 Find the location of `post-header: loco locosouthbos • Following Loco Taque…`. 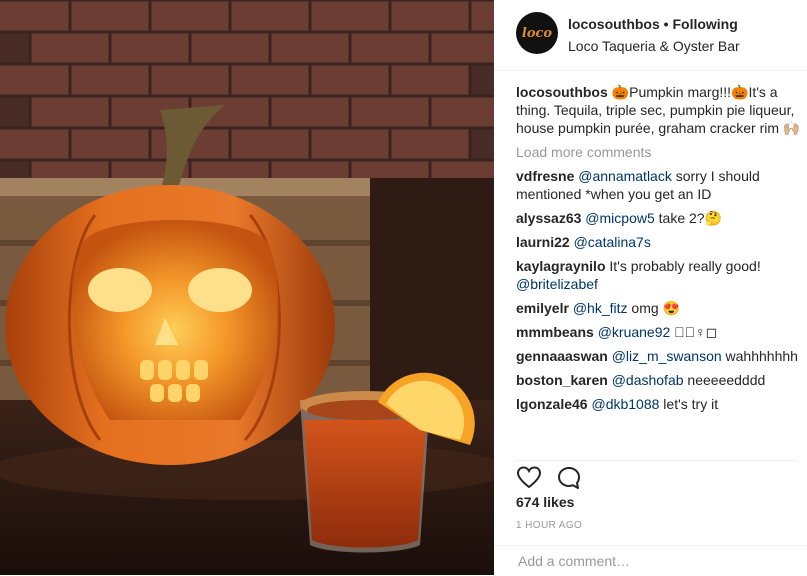

post-header: loco locosouthbos • Following Loco Taque… is located at coordinates (650, 35).